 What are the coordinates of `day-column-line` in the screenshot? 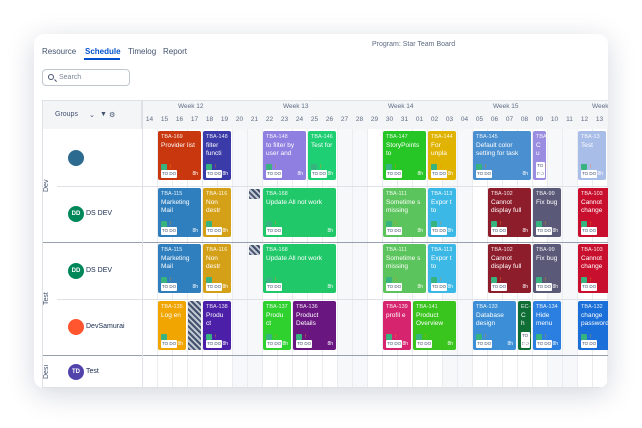 It's located at (247, 258).